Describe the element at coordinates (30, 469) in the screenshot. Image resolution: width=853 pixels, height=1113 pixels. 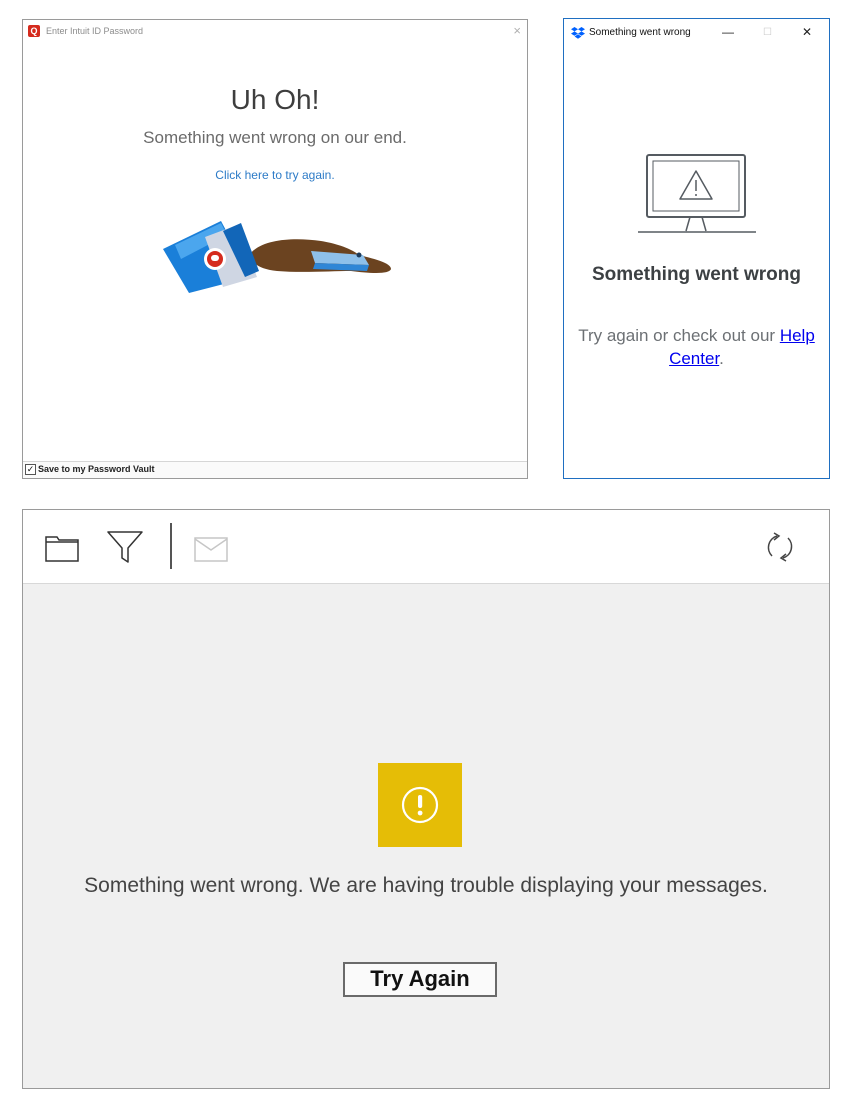
I see `save-to-vault-checkbox: ✓` at that location.